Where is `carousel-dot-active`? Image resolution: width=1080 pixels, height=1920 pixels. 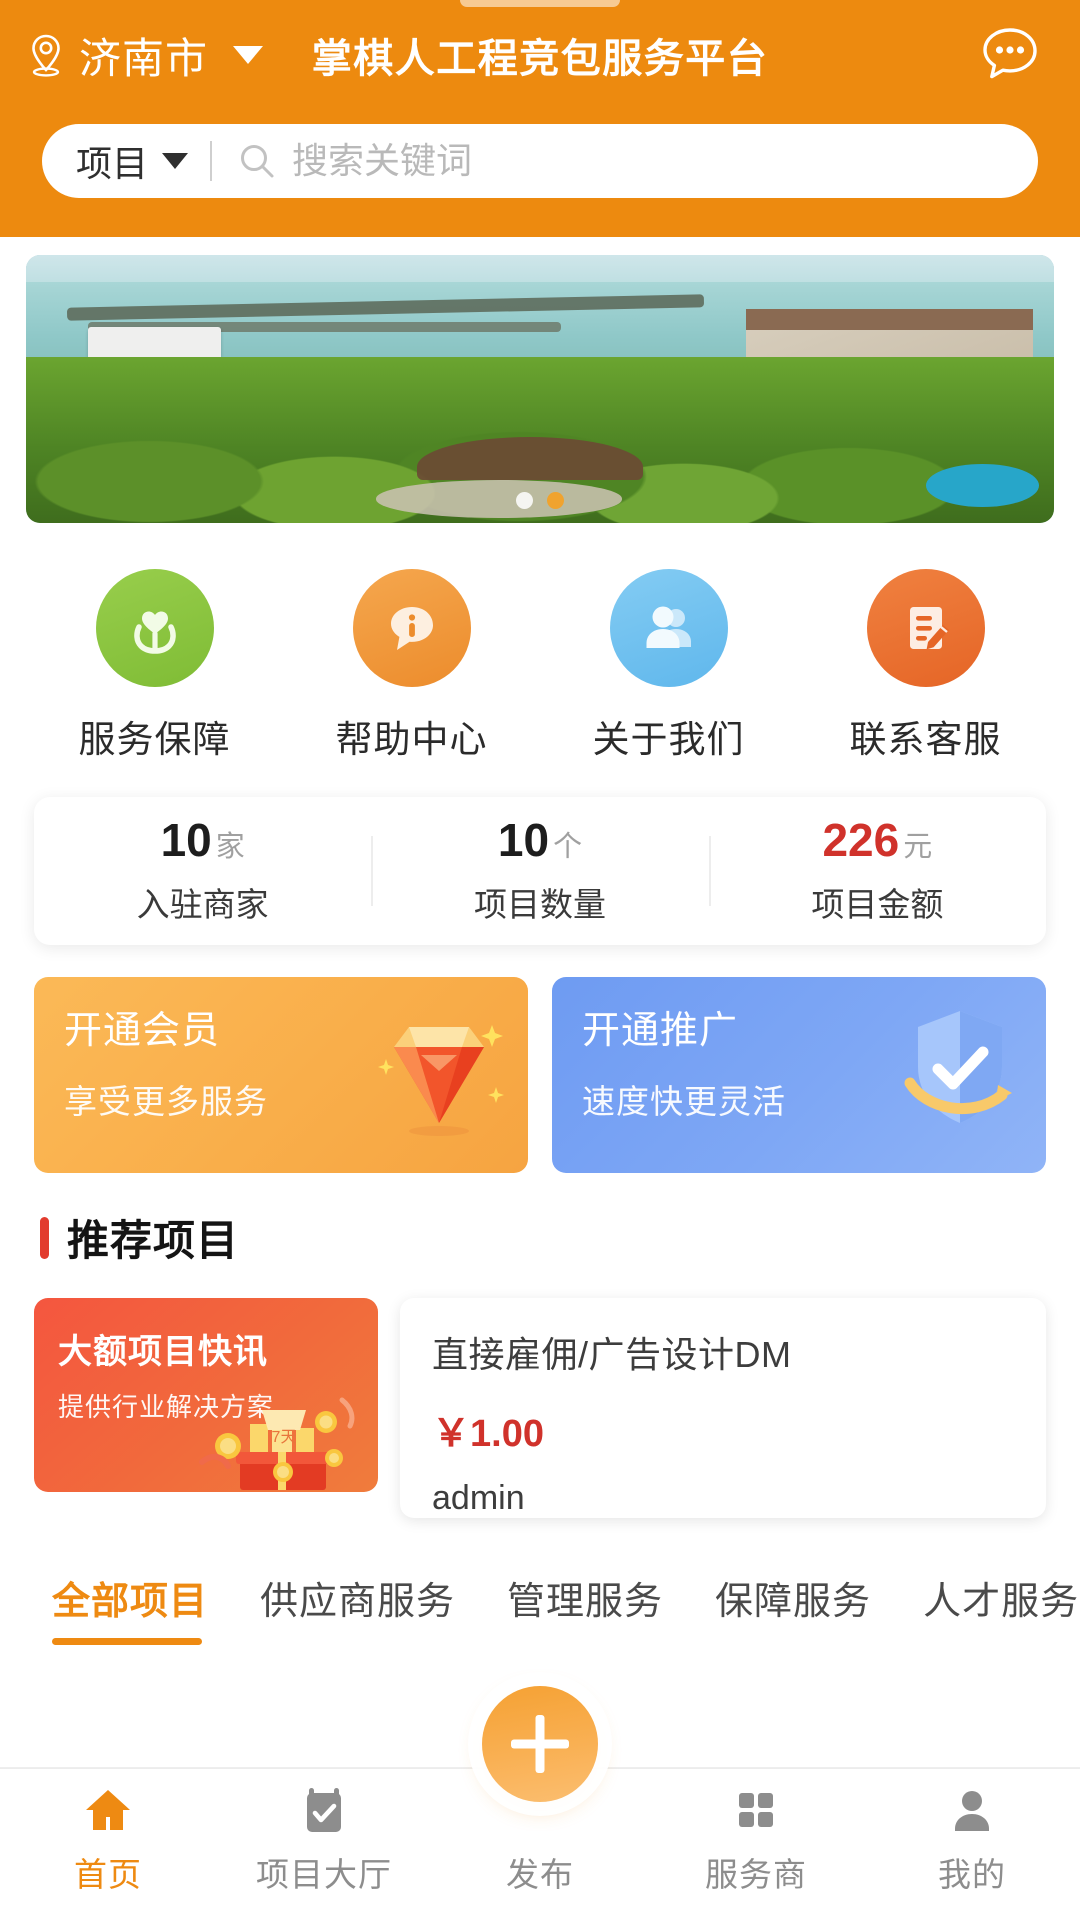 carousel-dot-active is located at coordinates (555, 500).